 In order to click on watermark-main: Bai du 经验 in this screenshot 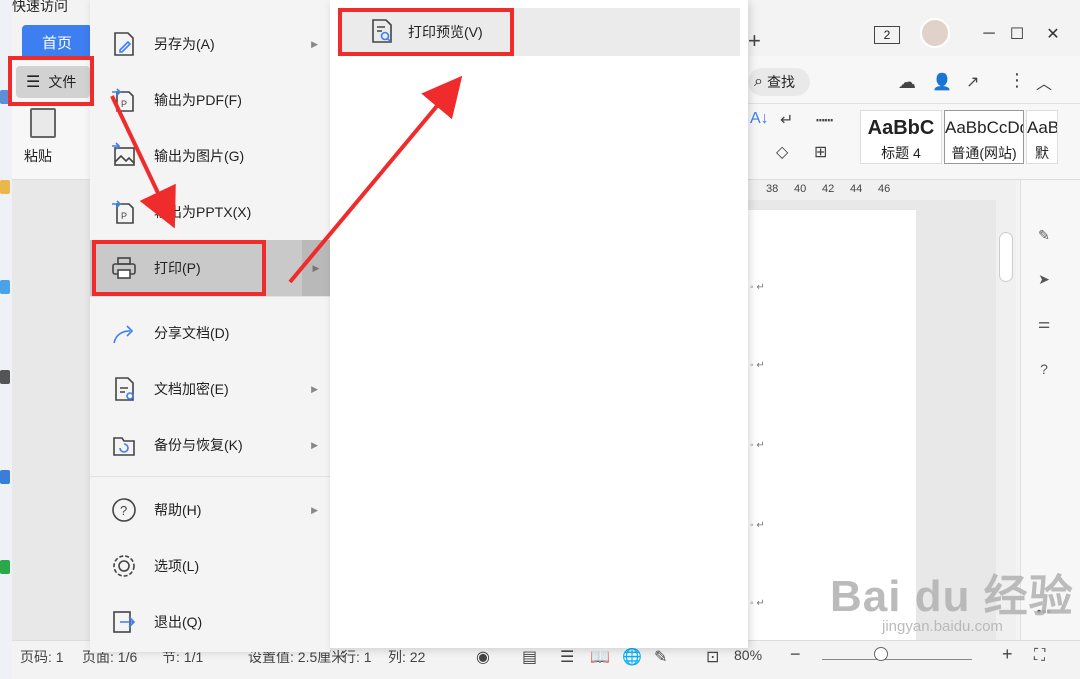, I will do `click(952, 596)`.